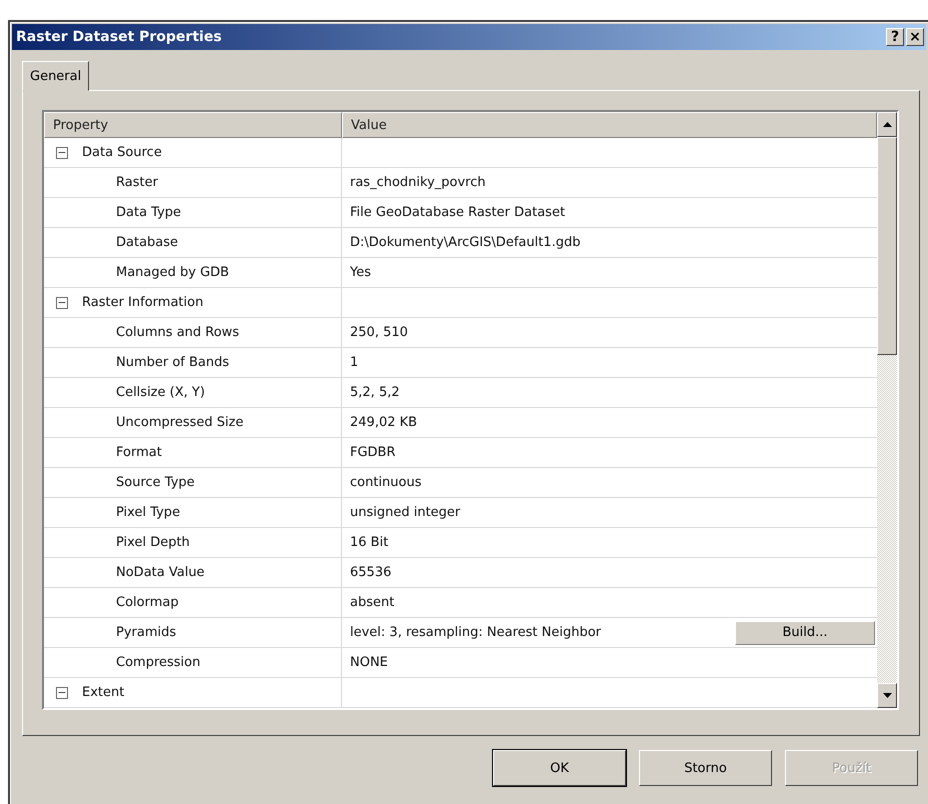 This screenshot has height=804, width=928. I want to click on property-name: Database, so click(147, 242).